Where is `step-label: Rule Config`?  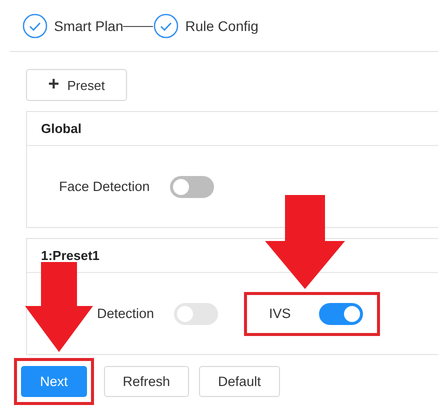
step-label: Rule Config is located at coordinates (221, 26).